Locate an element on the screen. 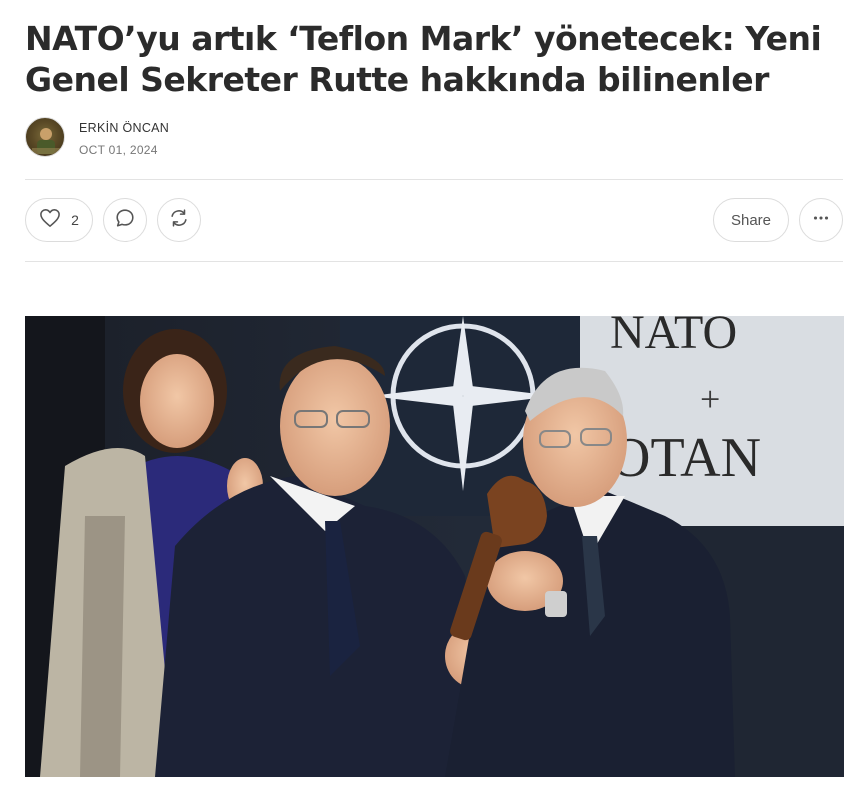 The width and height of the screenshot is (868, 800). share-button: Share is located at coordinates (751, 220).